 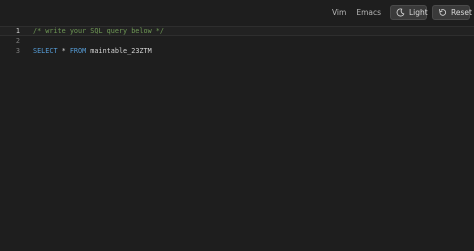 I want to click on moon-icon, so click(x=400, y=12).